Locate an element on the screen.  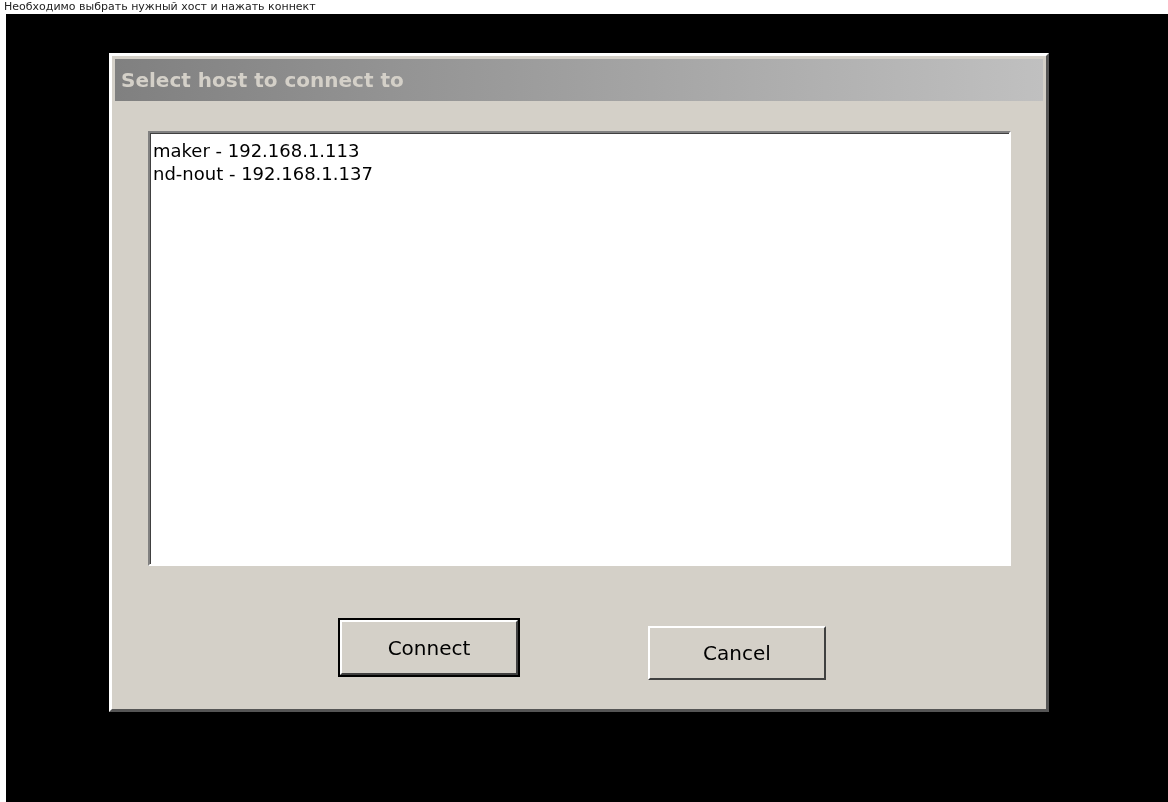
host-item: maker - 192.168.1.113 is located at coordinates (579, 150).